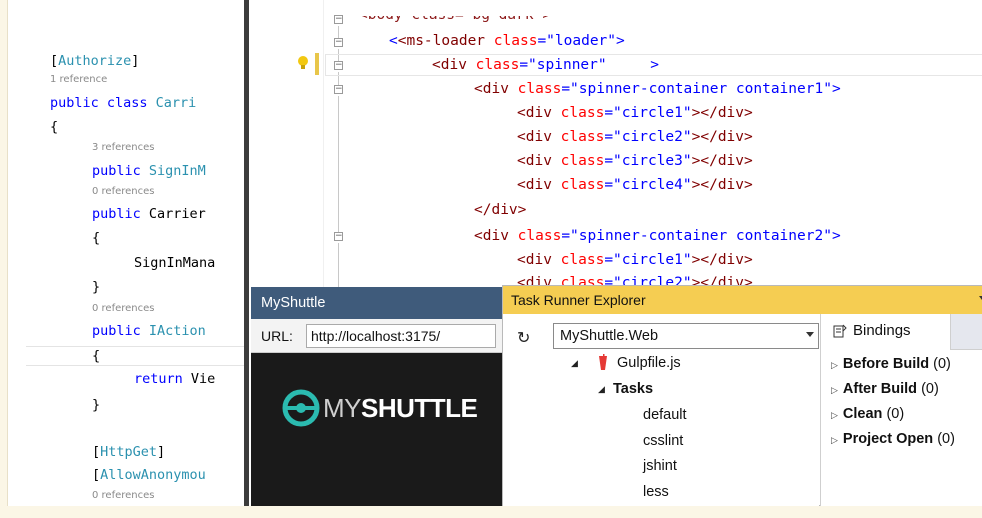 The width and height of the screenshot is (982, 518). What do you see at coordinates (149, 331) in the screenshot?
I see `code-line: public IAction` at bounding box center [149, 331].